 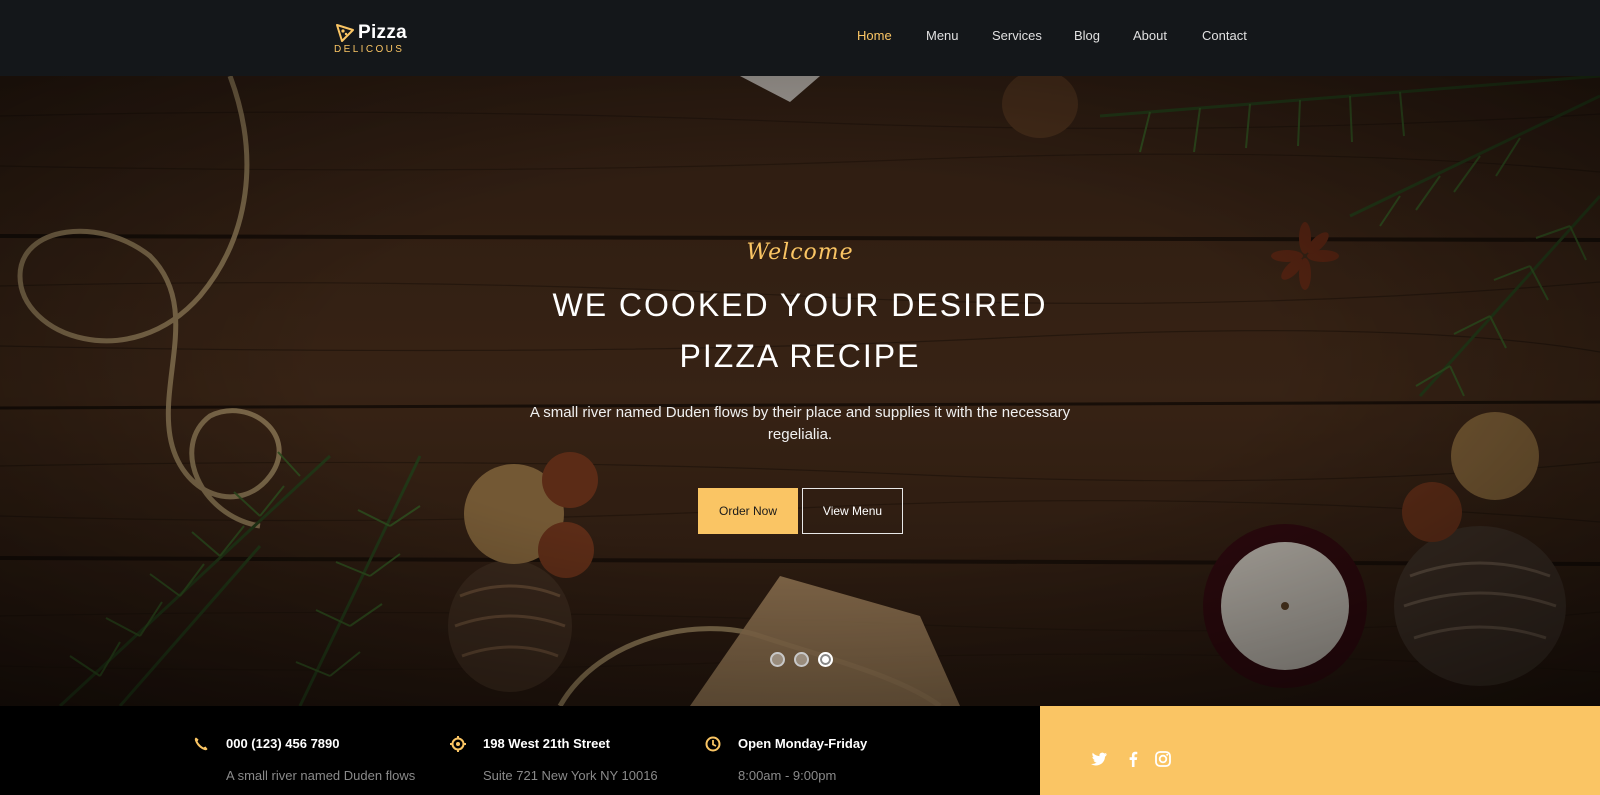 I want to click on pizza-slice-icon, so click(x=345, y=33).